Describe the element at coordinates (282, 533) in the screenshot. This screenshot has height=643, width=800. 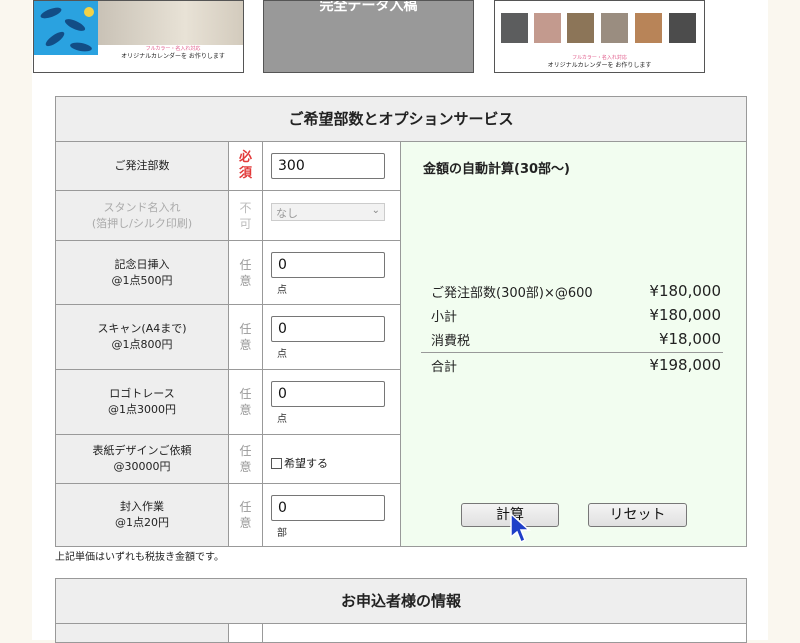
I see `unit-label: 部` at that location.